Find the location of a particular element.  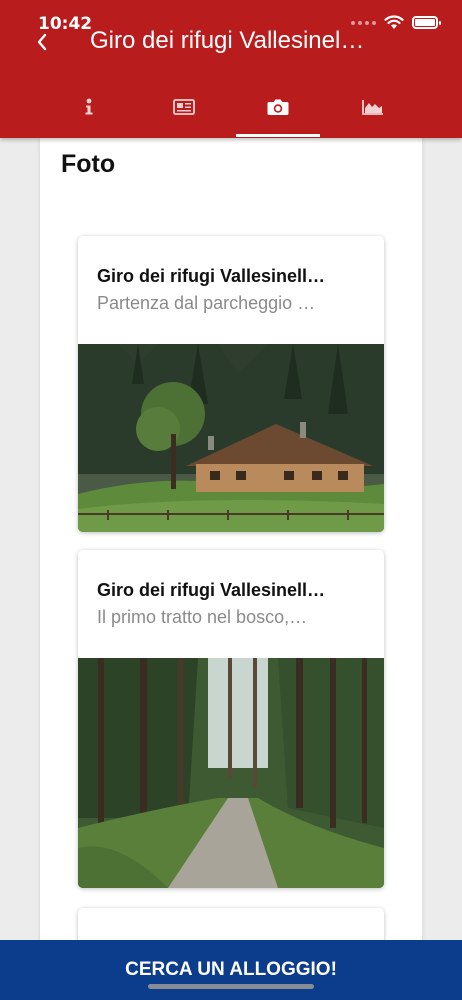

back-button is located at coordinates (42, 42).